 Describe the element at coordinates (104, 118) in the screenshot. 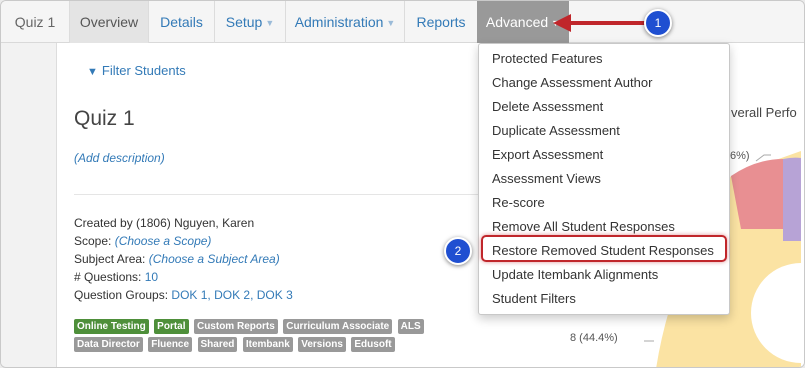

I see `page-title: Quiz 1` at that location.